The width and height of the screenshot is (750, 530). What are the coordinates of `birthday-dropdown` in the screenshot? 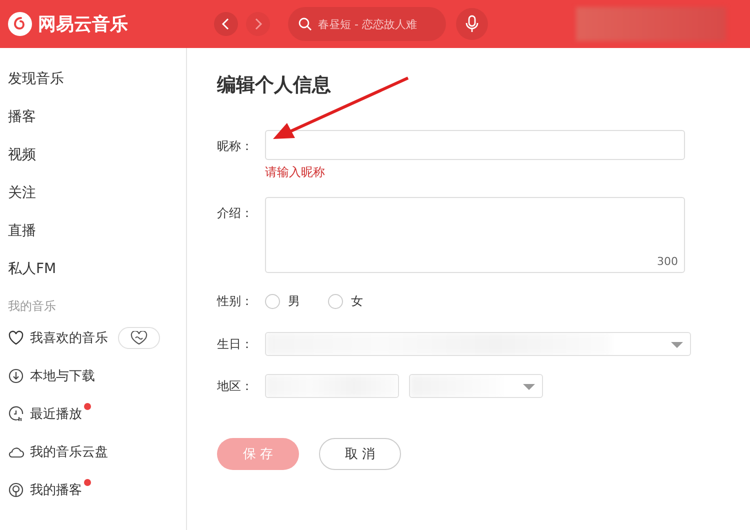 It's located at (478, 344).